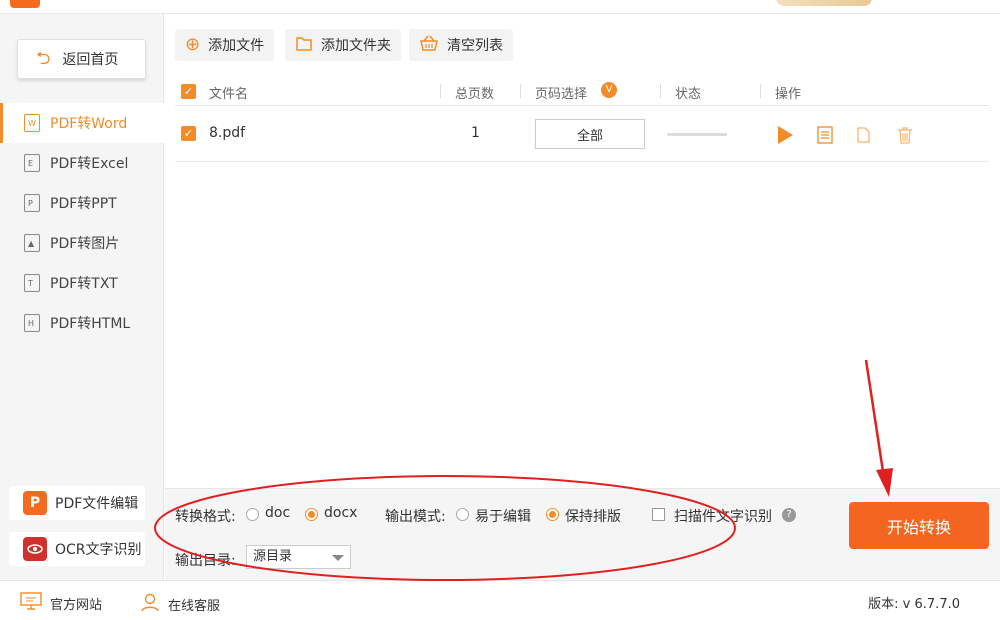 The width and height of the screenshot is (1000, 620). What do you see at coordinates (825, 135) in the screenshot?
I see `document-icon` at bounding box center [825, 135].